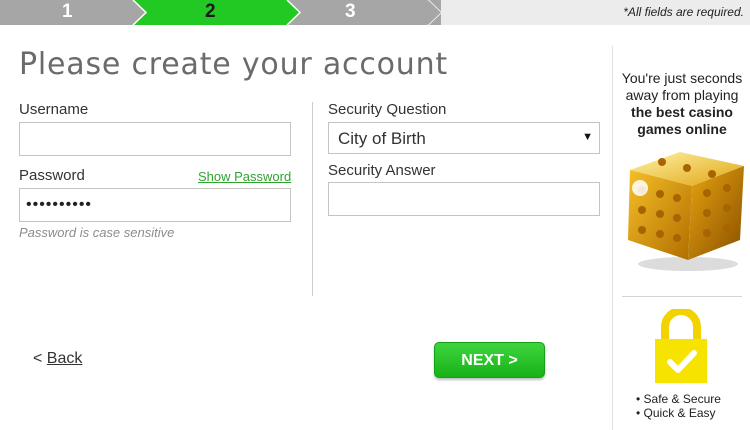 The width and height of the screenshot is (750, 430). What do you see at coordinates (686, 211) in the screenshot?
I see `gold-dice-icon` at bounding box center [686, 211].